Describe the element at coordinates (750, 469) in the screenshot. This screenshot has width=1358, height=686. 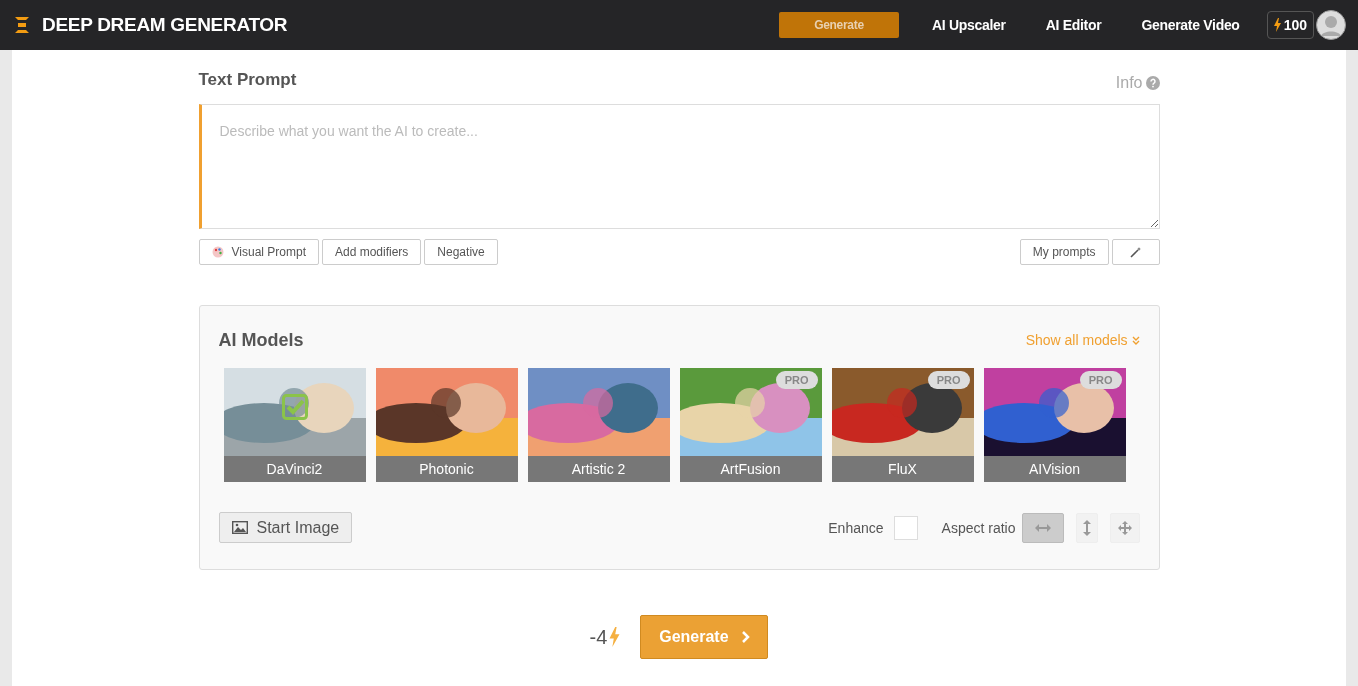
I see `model-name: ArtFusion` at that location.